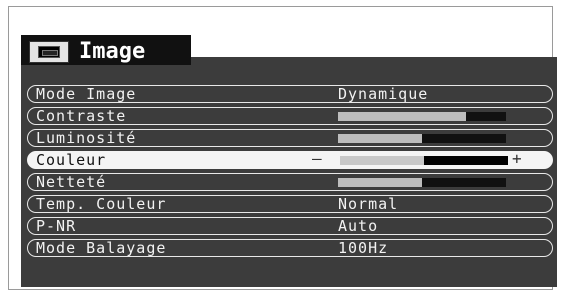  I want to click on menu-item-label: Mode Image, so click(86, 94).